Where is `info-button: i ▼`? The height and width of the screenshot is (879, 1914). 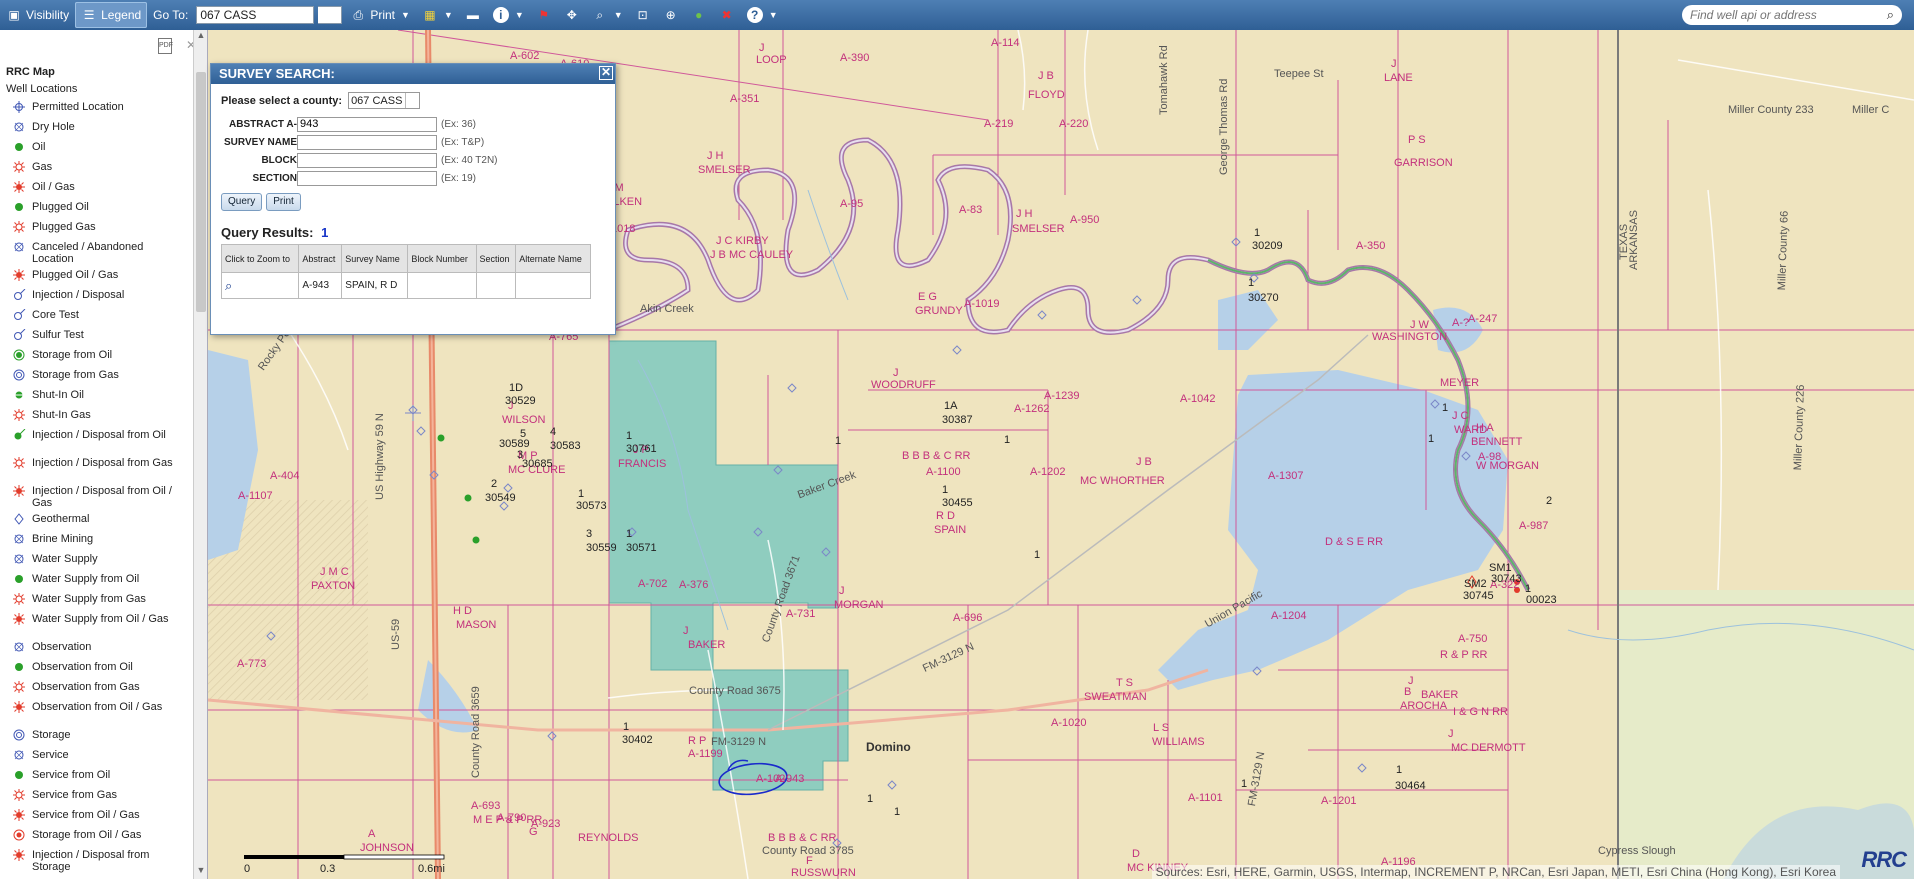 info-button: i ▼ is located at coordinates (508, 15).